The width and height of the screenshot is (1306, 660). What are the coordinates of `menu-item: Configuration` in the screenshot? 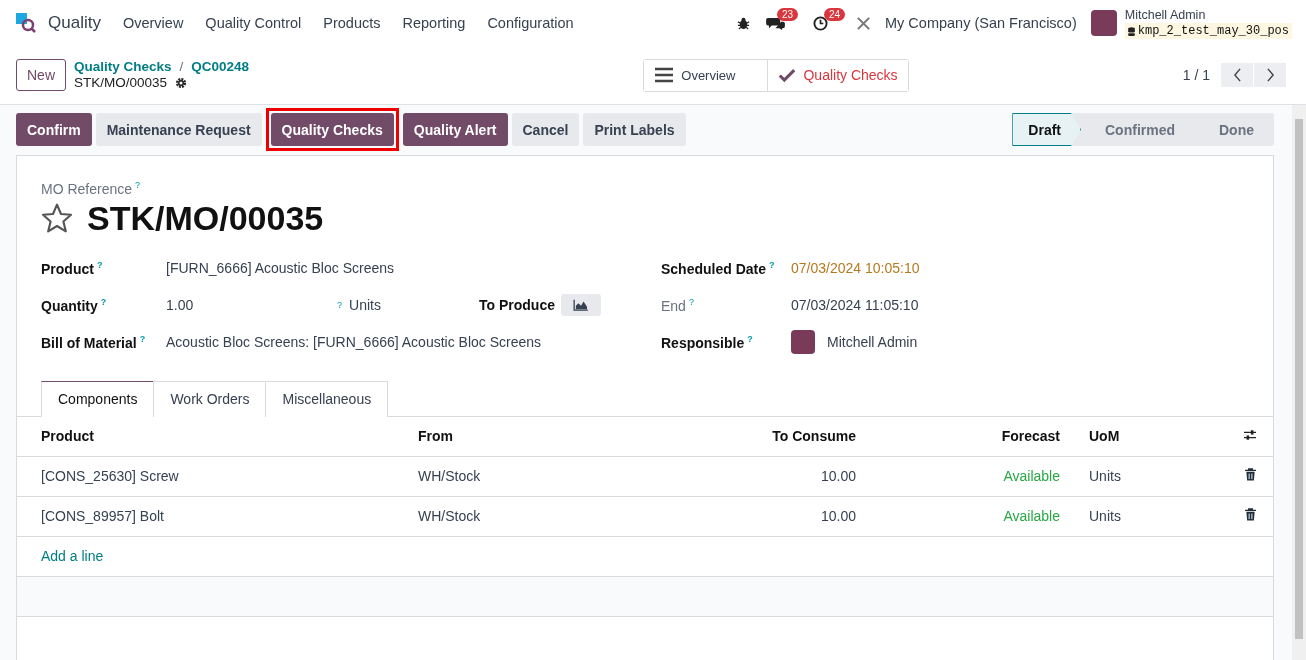 It's located at (530, 23).